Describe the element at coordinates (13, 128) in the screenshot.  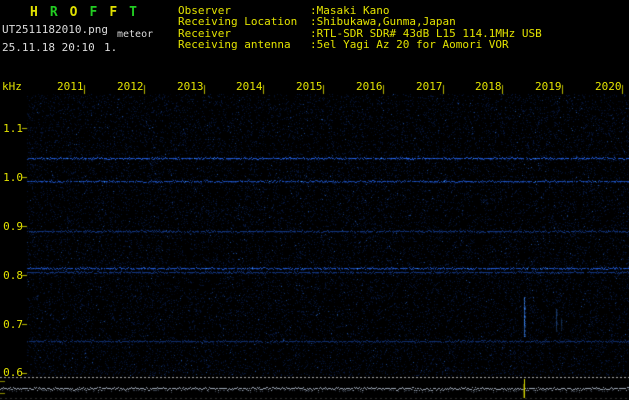
I see `freq-axis-label: 1.1` at that location.